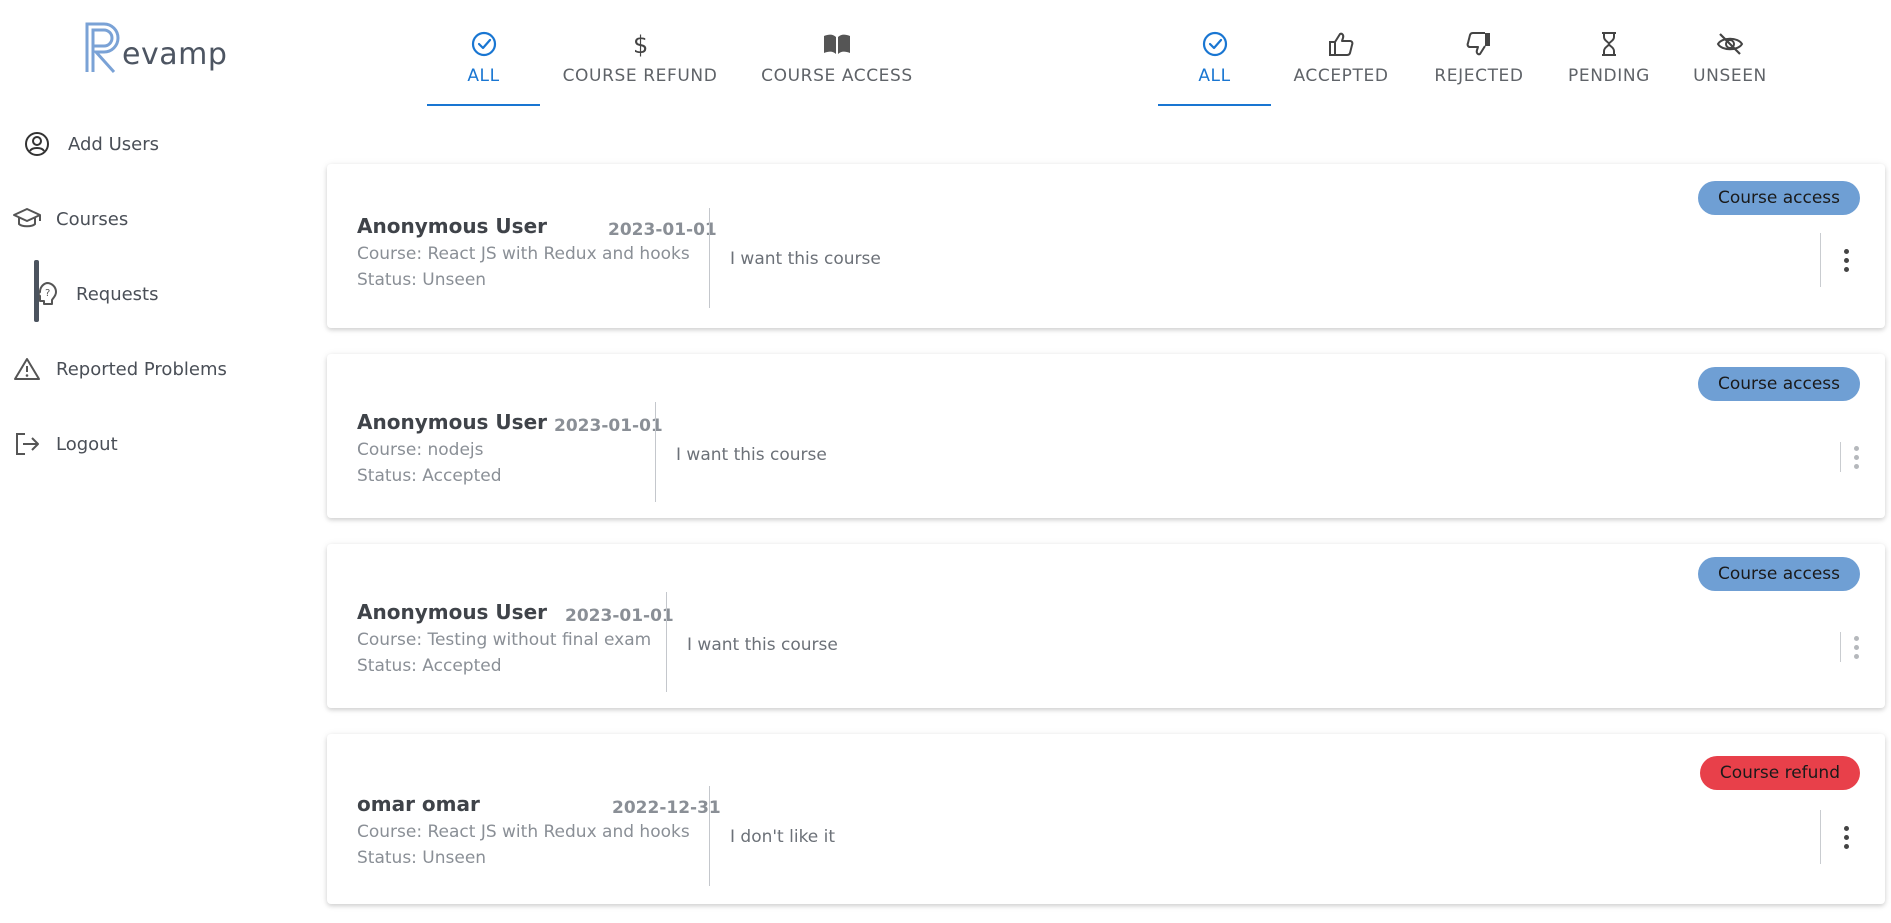 The image size is (1891, 923). I want to click on request-status-tabs: ALL ACCEPTED REJECTED PENDING UNSEEN, so click(1473, 64).